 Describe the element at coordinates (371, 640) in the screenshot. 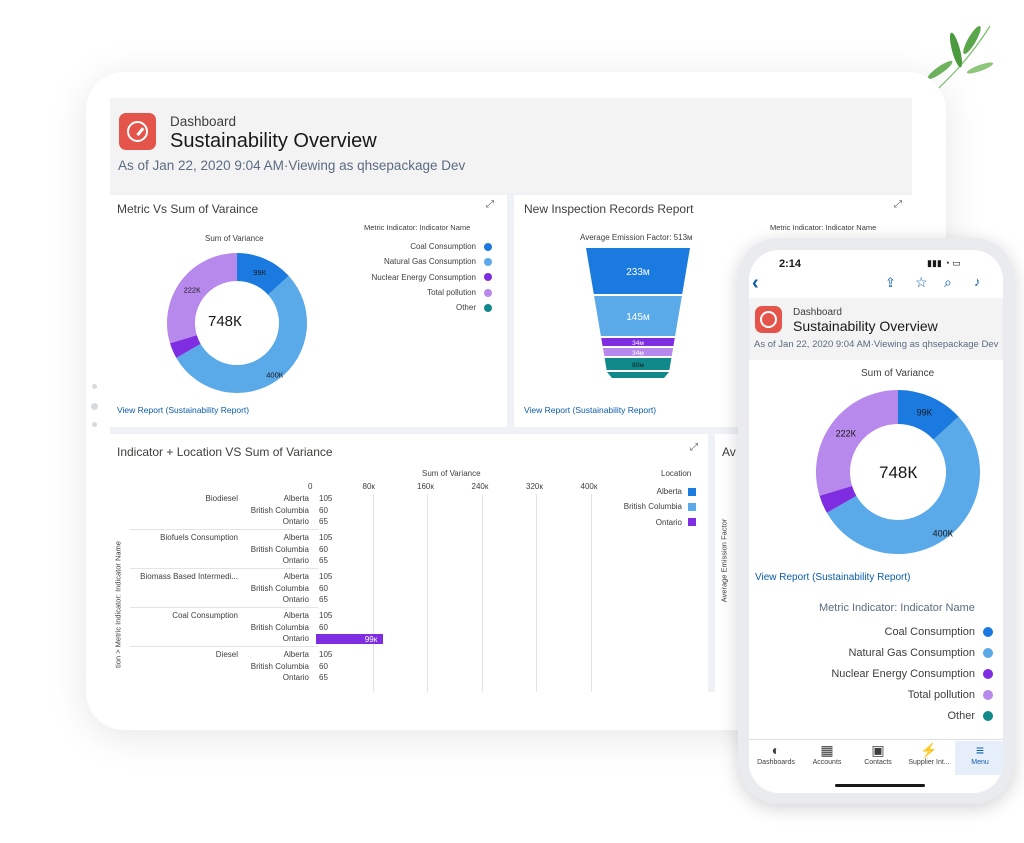

I see `bar-value-label: 99к` at that location.